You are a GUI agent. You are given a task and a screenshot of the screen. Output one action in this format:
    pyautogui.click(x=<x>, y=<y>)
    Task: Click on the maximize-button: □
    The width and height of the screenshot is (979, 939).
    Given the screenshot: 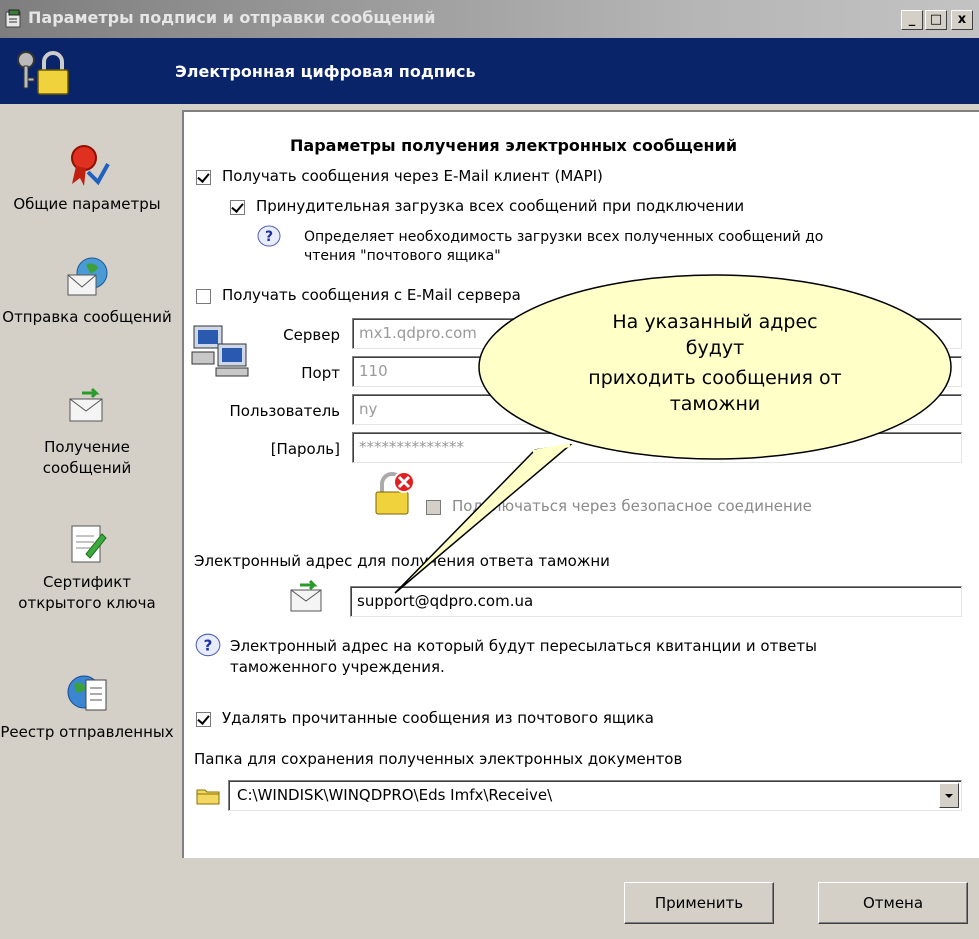 What is the action you would take?
    pyautogui.click(x=936, y=20)
    